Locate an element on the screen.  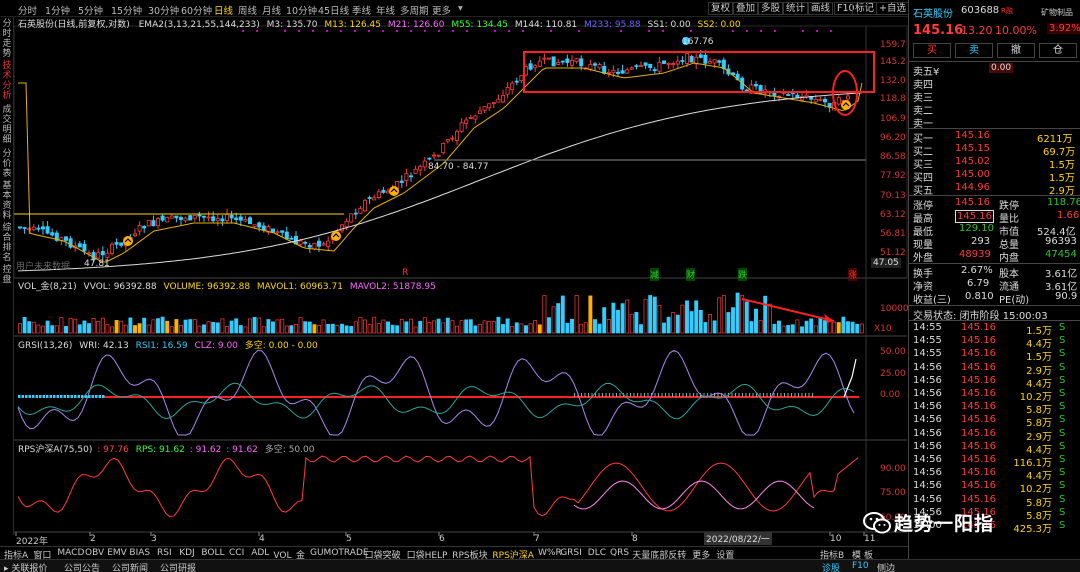
indicator-tab: QRS is located at coordinates (619, 553).